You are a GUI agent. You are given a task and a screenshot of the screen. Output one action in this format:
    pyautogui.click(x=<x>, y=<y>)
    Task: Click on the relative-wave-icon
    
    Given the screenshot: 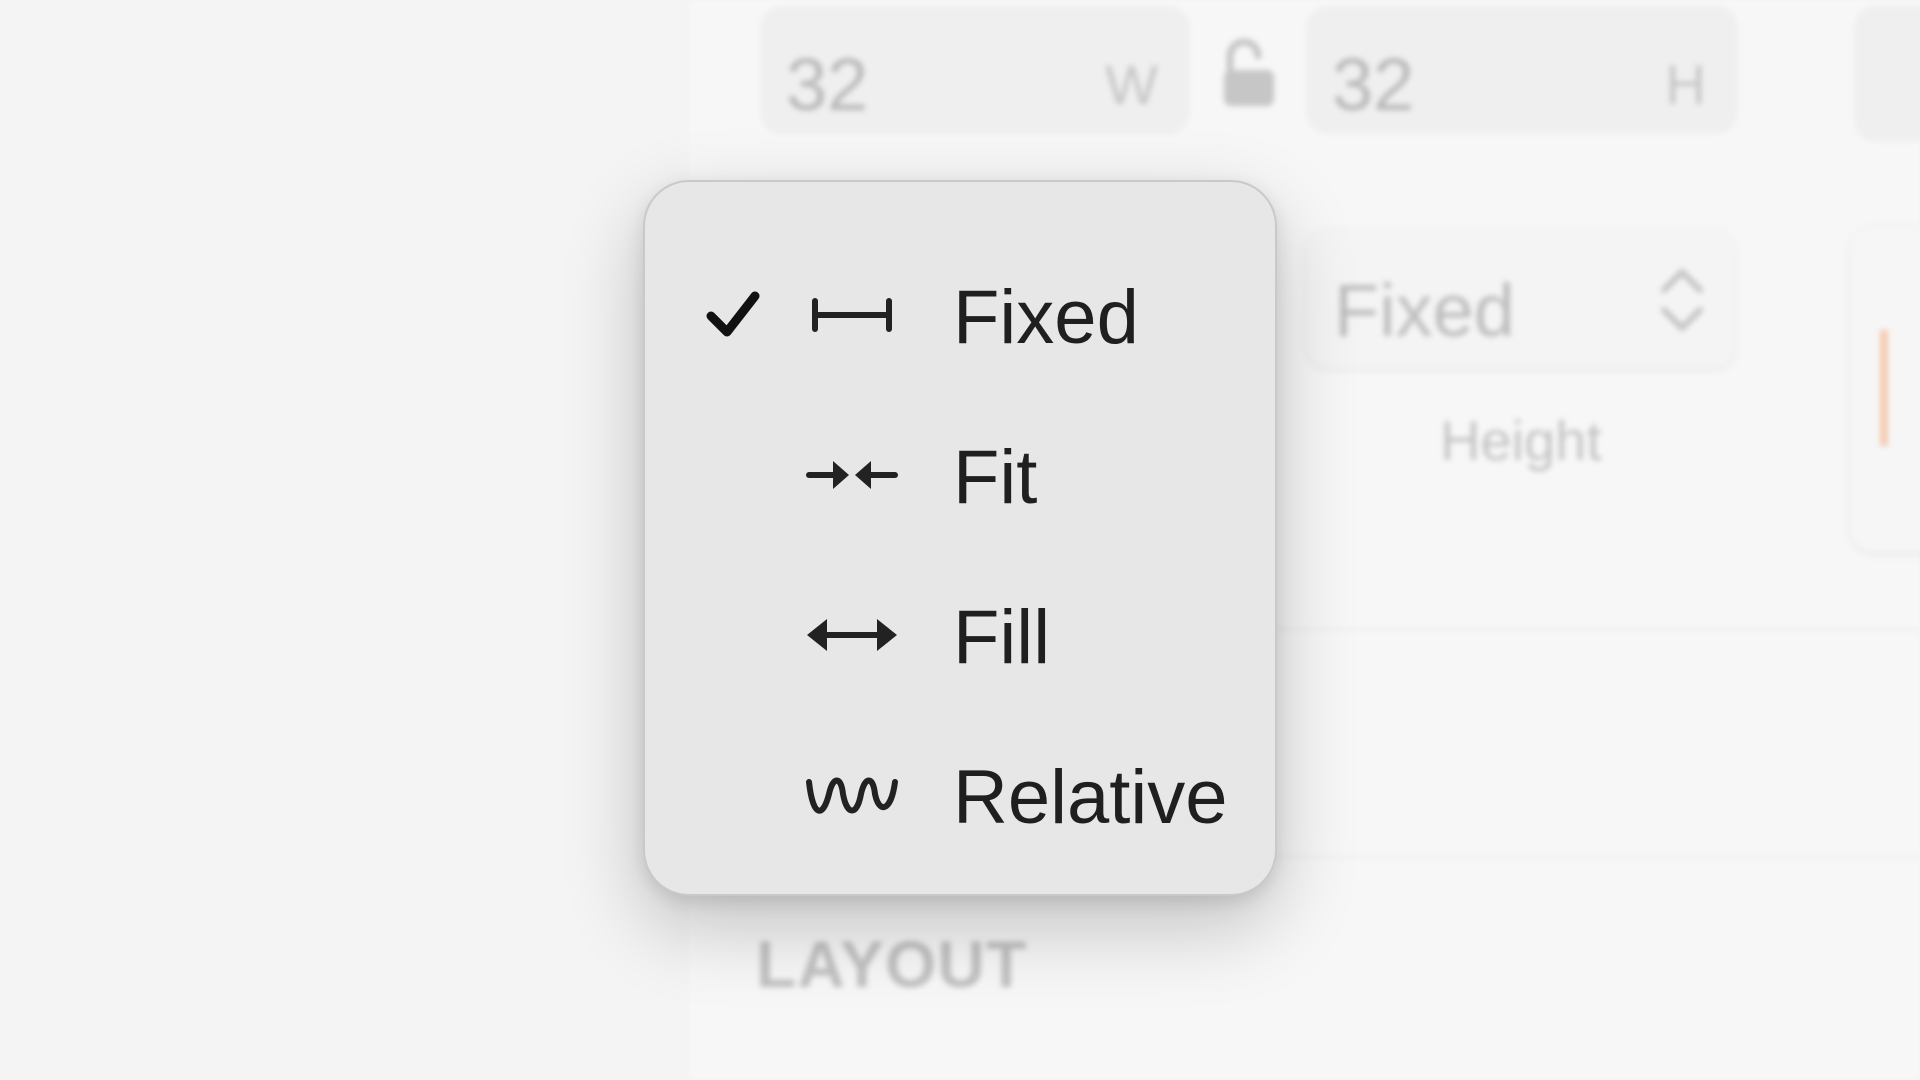 What is the action you would take?
    pyautogui.click(x=852, y=795)
    